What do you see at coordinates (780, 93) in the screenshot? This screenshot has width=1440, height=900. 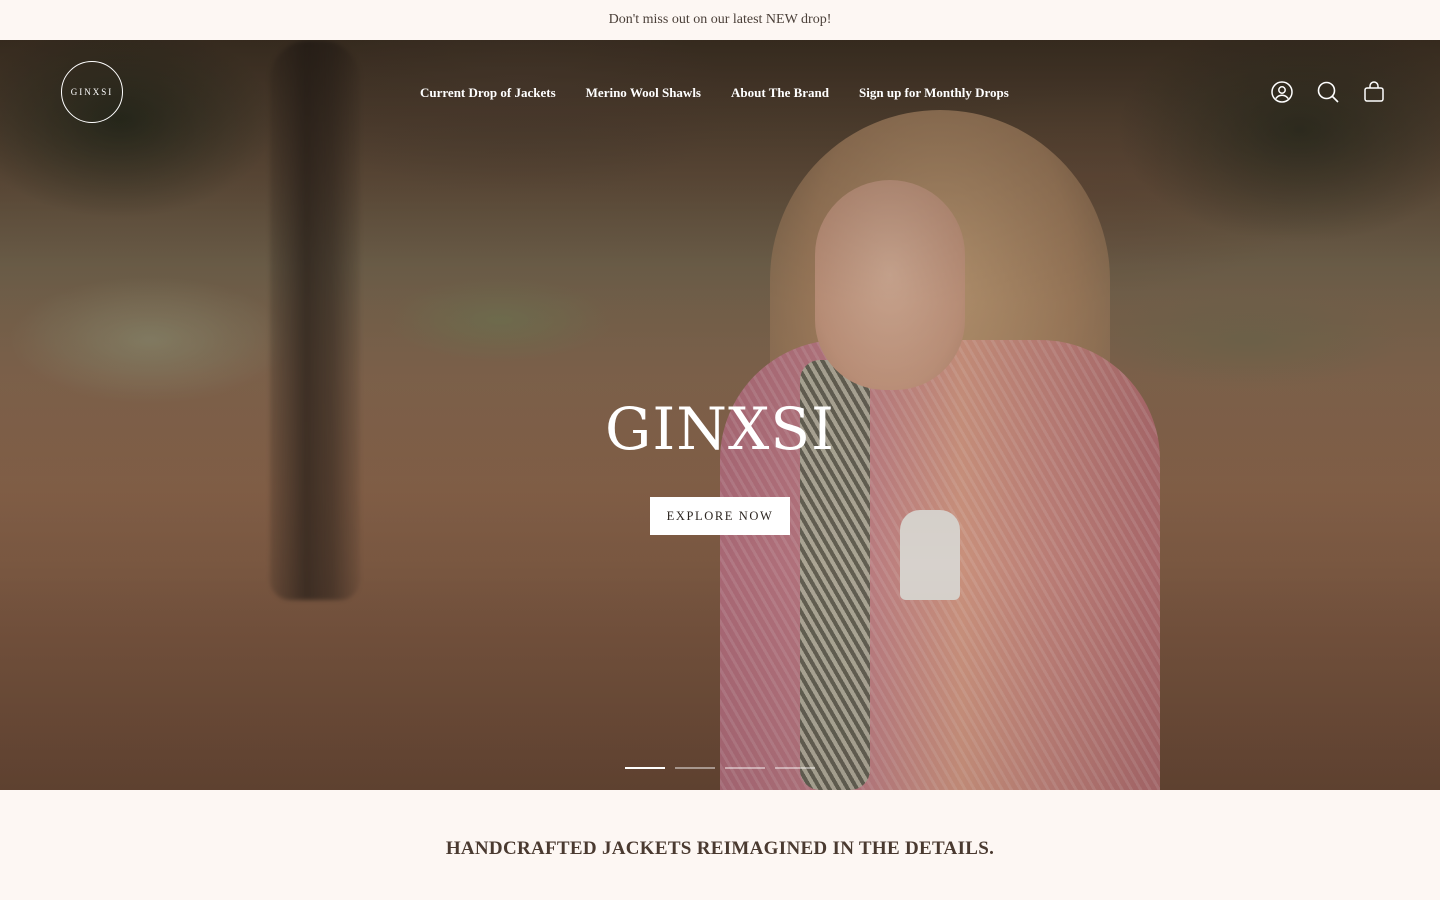 I see `nav-item-about: About The Brand` at bounding box center [780, 93].